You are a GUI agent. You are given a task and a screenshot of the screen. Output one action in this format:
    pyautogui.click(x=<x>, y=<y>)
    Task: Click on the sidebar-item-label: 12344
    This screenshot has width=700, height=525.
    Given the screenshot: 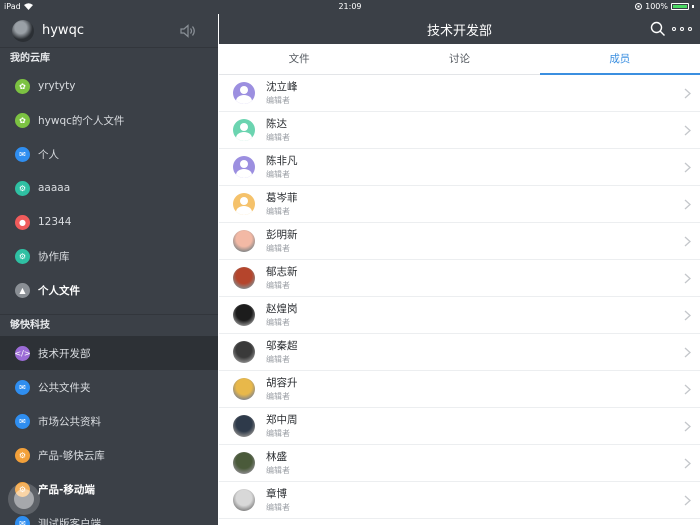 What is the action you would take?
    pyautogui.click(x=55, y=222)
    